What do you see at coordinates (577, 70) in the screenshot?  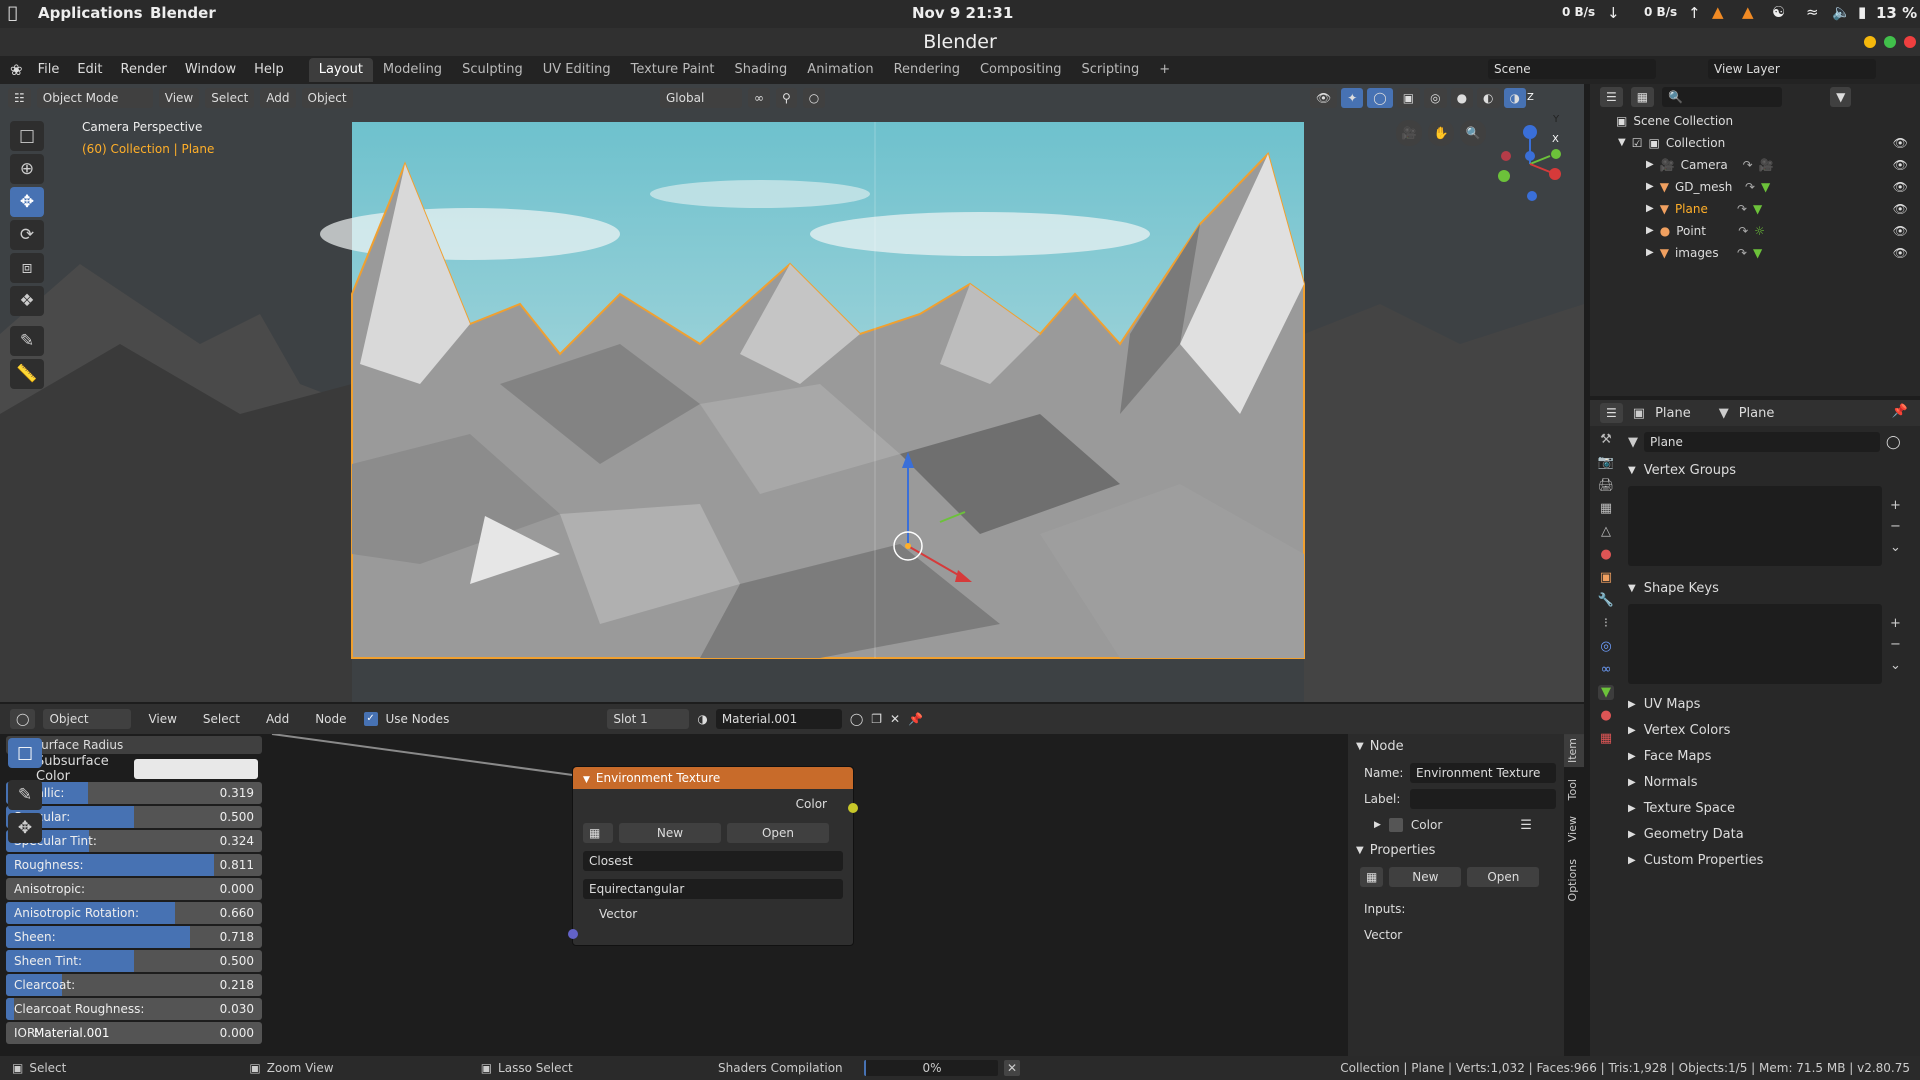 I see `tab-uv-editing: UV Editing` at bounding box center [577, 70].